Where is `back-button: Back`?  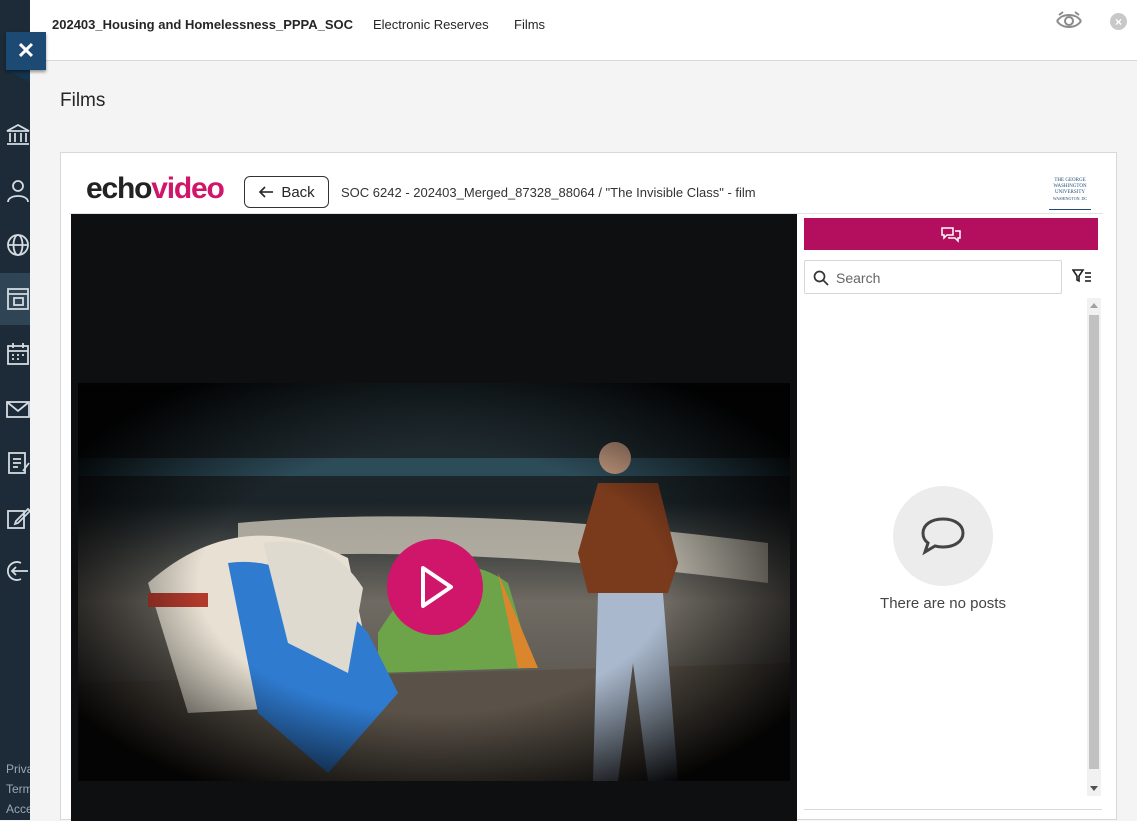 back-button: Back is located at coordinates (286, 192).